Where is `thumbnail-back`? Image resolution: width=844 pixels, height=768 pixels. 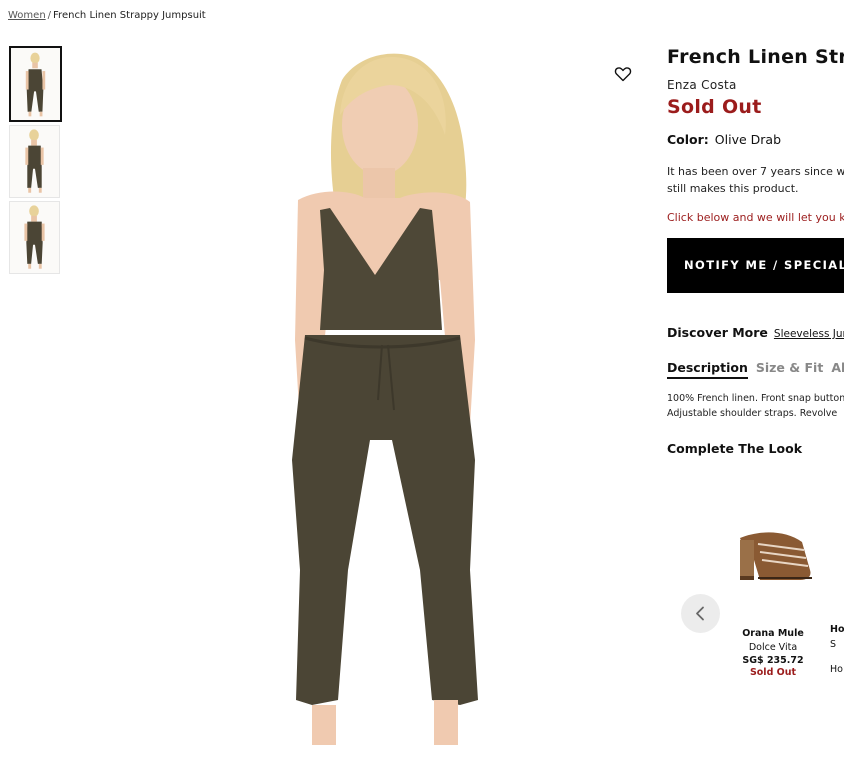 thumbnail-back is located at coordinates (34, 237).